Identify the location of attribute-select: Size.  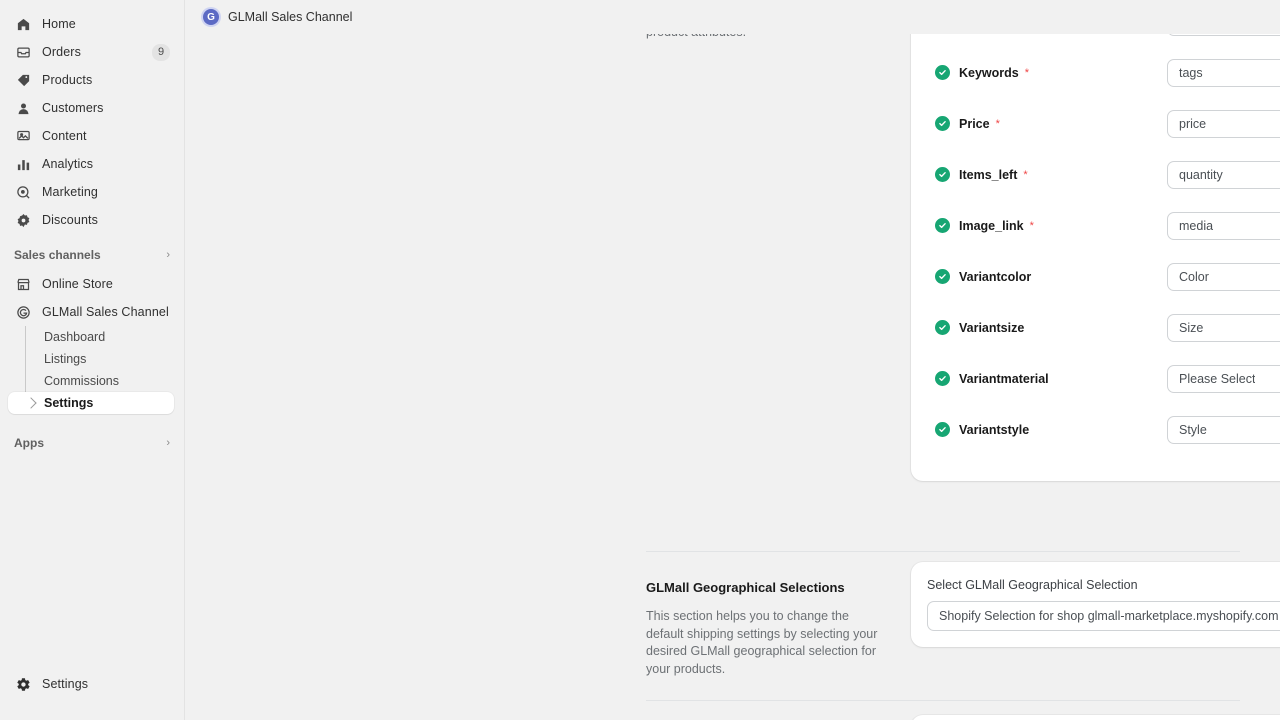
(1223, 327).